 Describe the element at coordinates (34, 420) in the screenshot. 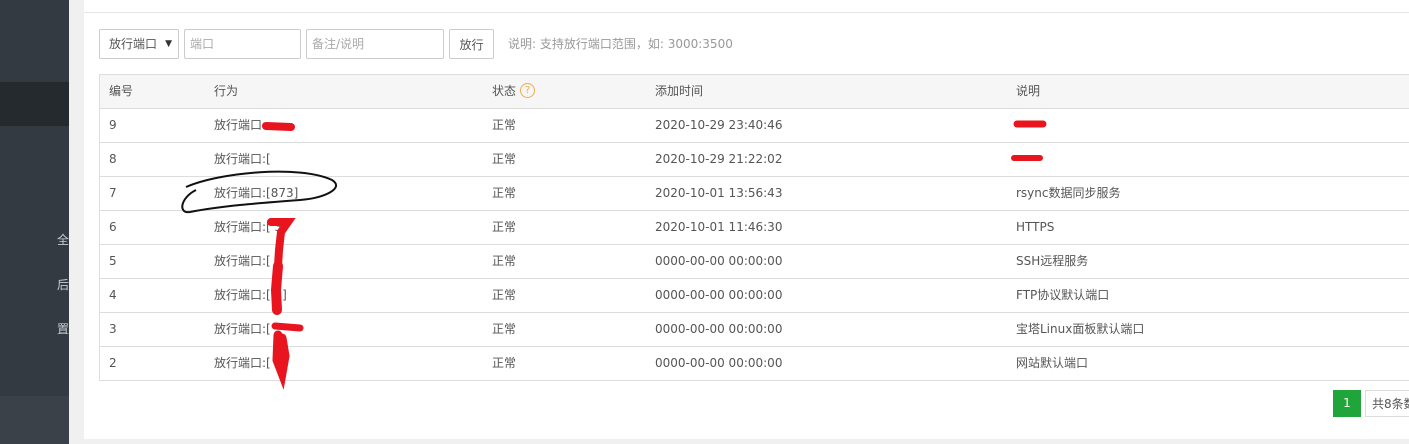

I see `sidebar-footer` at that location.